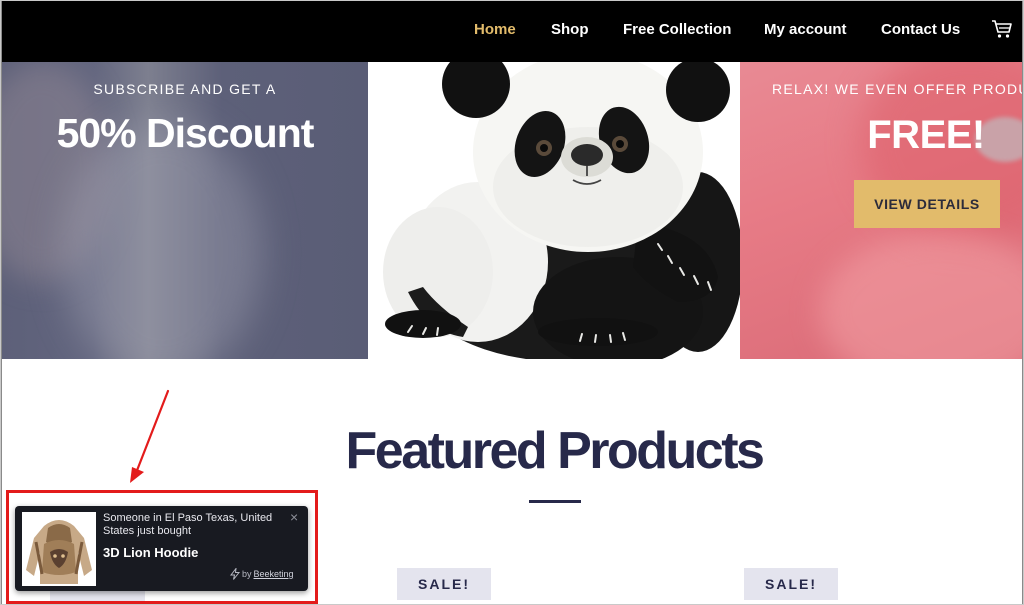  Describe the element at coordinates (926, 135) in the screenshot. I see `free-headline: FREE!` at that location.